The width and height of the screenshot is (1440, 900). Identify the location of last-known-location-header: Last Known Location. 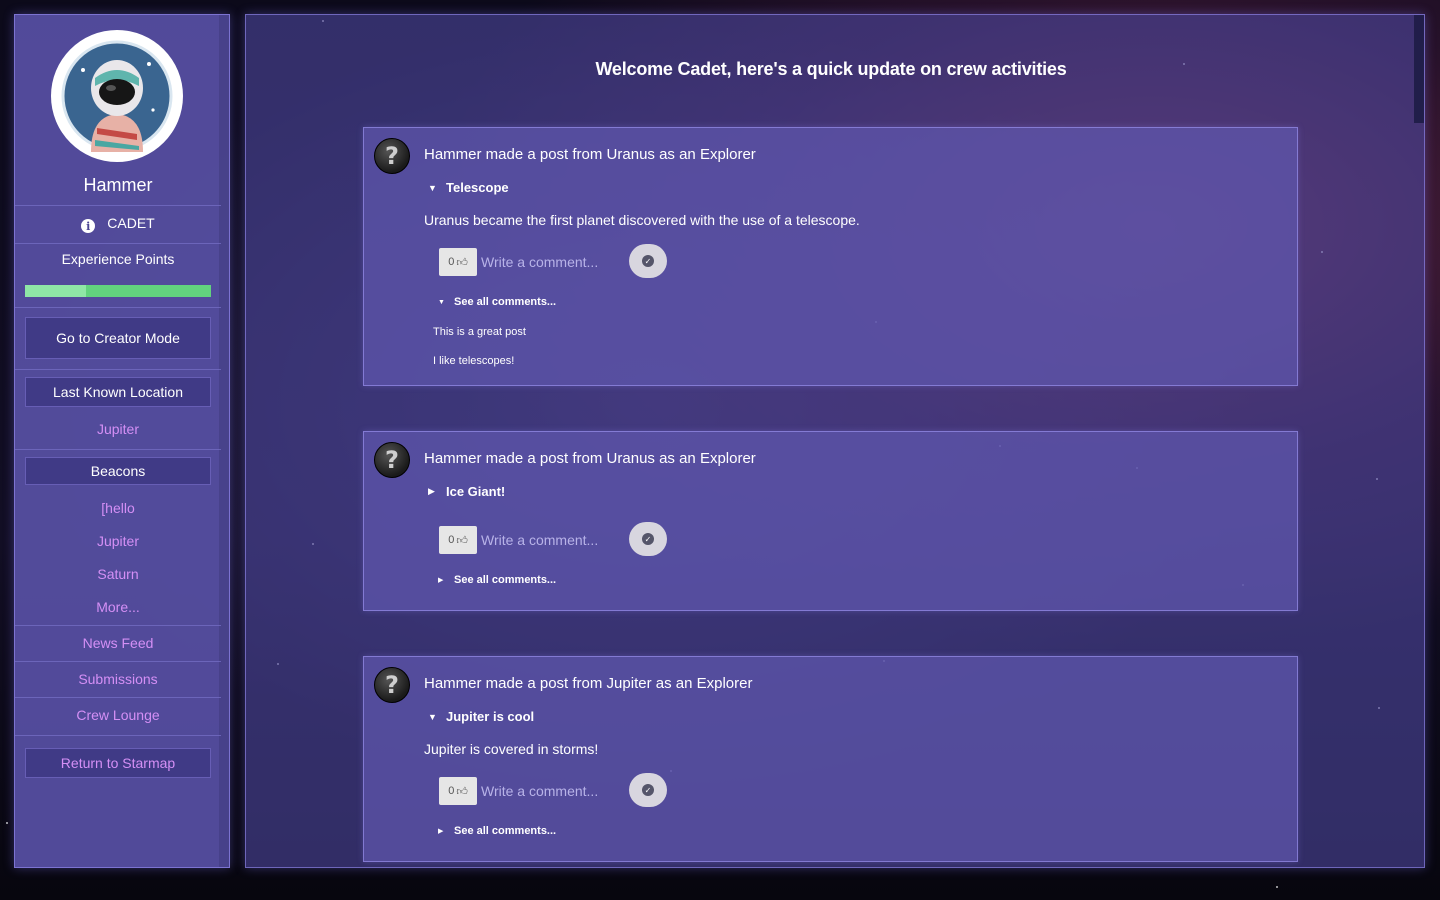
(118, 392).